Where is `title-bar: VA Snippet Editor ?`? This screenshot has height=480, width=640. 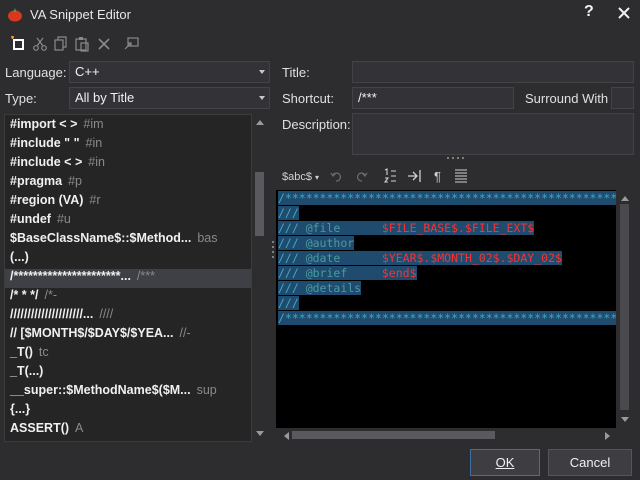
title-bar: VA Snippet Editor ? is located at coordinates (320, 15).